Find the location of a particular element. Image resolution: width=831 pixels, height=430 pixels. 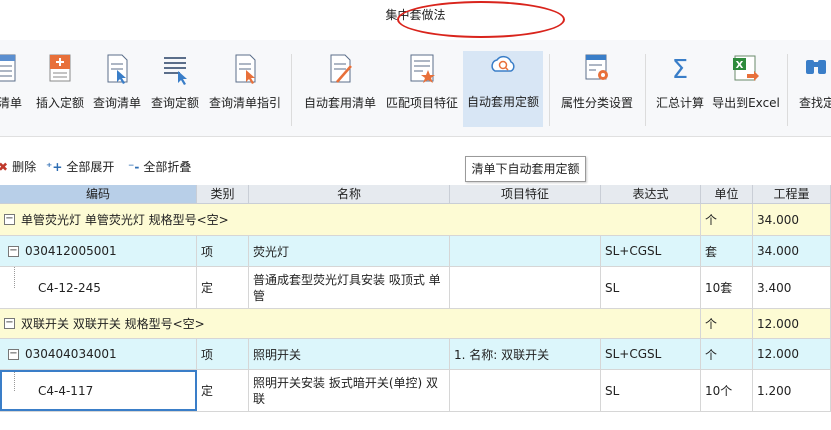

expand-all-label: 全部展开 is located at coordinates (90, 167).